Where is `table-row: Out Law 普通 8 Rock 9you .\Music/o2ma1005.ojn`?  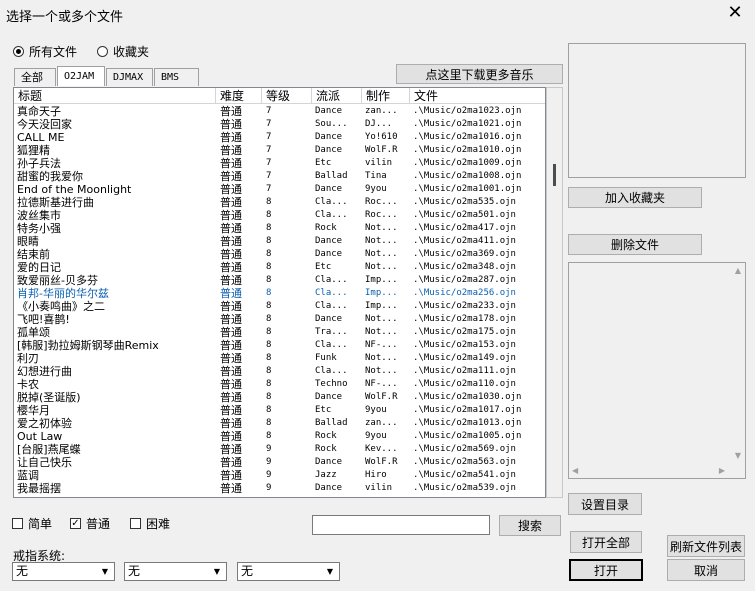 table-row: Out Law 普通 8 Rock 9you .\Music/o2ma1005.ojn is located at coordinates (279, 436).